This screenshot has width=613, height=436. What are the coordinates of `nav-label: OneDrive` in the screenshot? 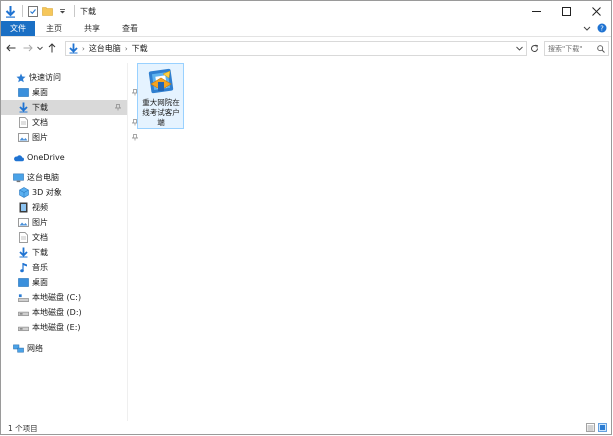 It's located at (46, 157).